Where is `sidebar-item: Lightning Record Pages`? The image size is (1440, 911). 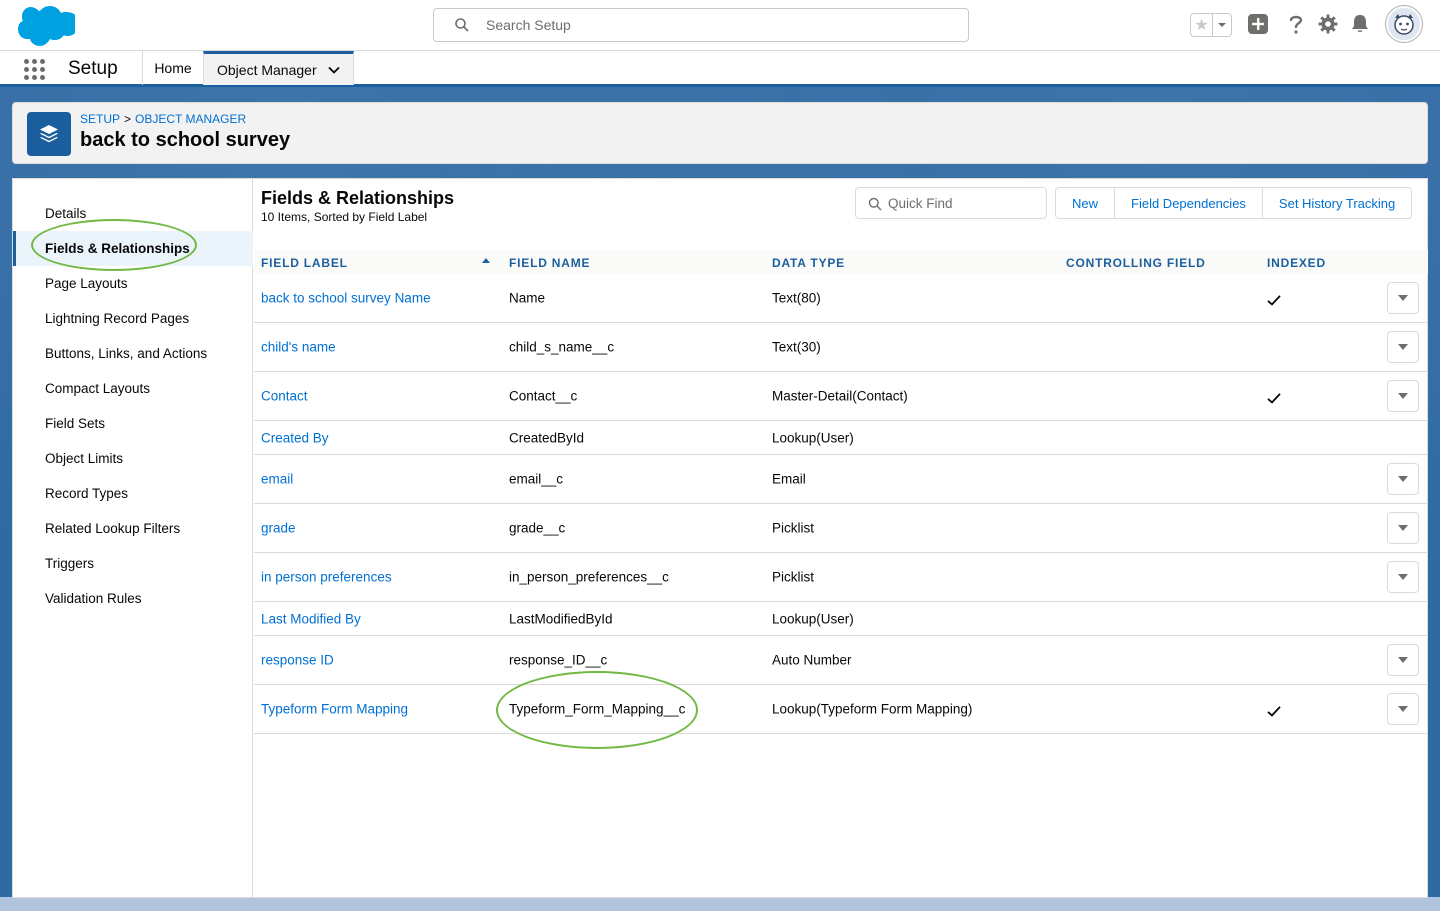
sidebar-item: Lightning Record Pages is located at coordinates (133, 318).